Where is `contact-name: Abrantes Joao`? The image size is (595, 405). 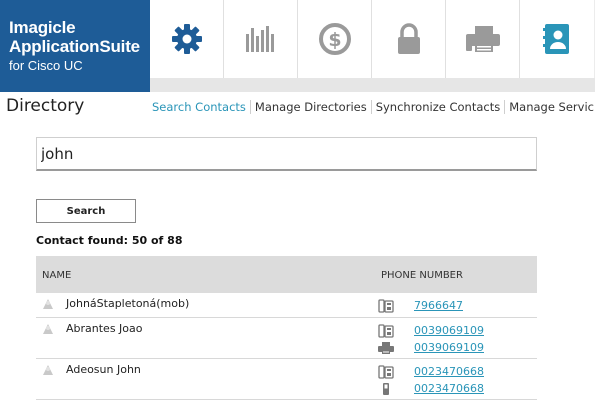
contact-name: Abrantes Joao is located at coordinates (104, 328).